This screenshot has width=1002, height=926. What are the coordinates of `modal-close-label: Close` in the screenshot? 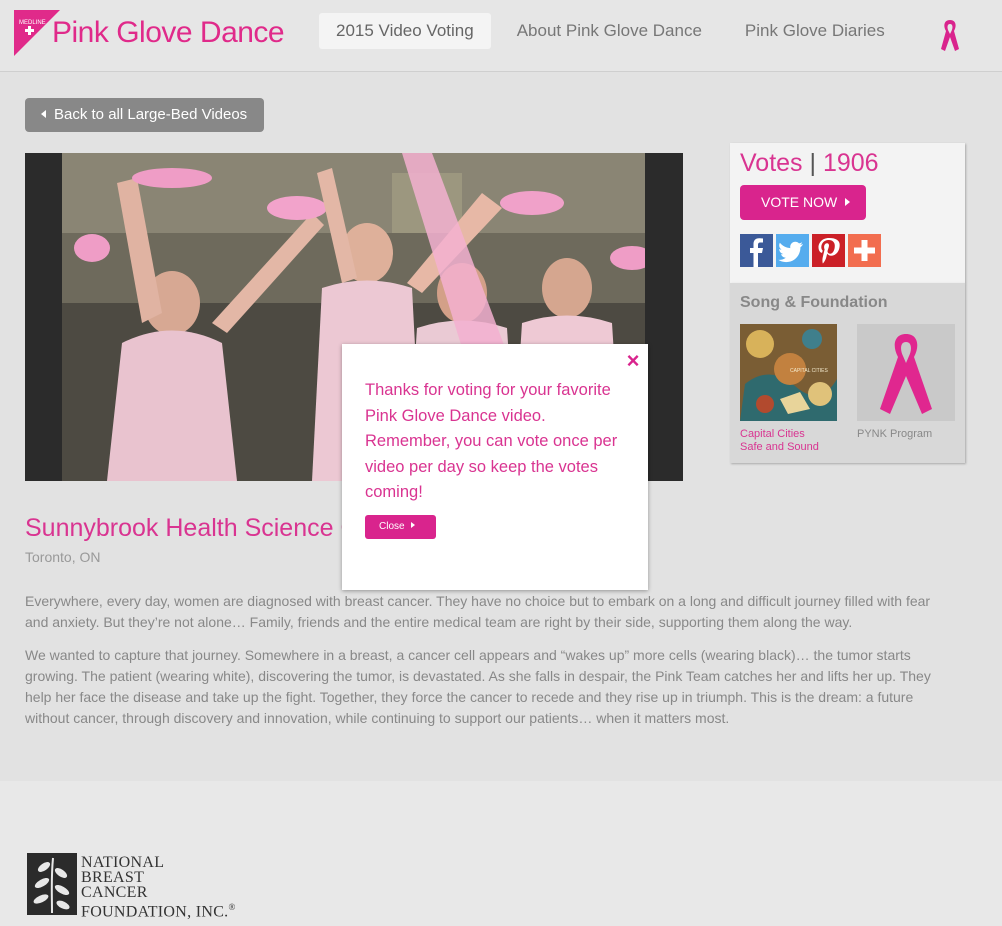 It's located at (392, 526).